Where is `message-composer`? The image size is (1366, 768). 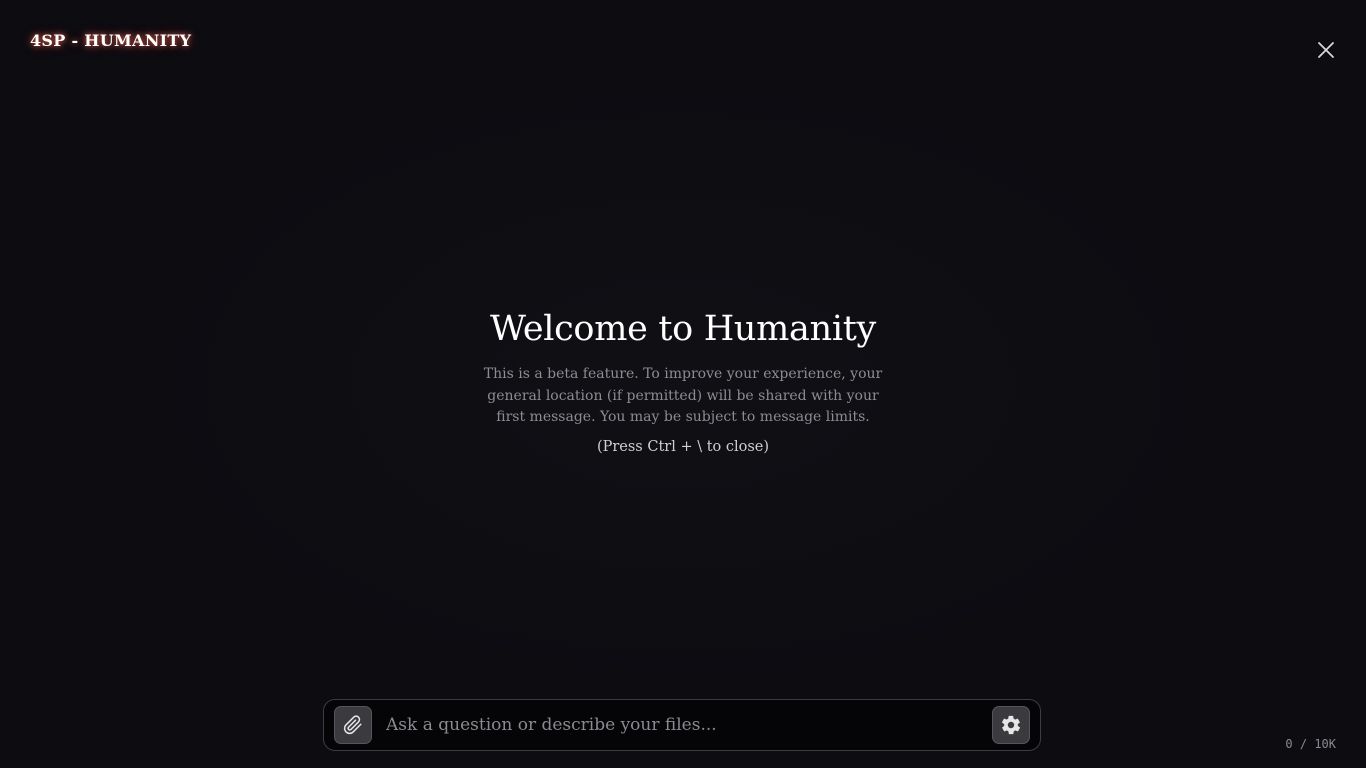
message-composer is located at coordinates (682, 725).